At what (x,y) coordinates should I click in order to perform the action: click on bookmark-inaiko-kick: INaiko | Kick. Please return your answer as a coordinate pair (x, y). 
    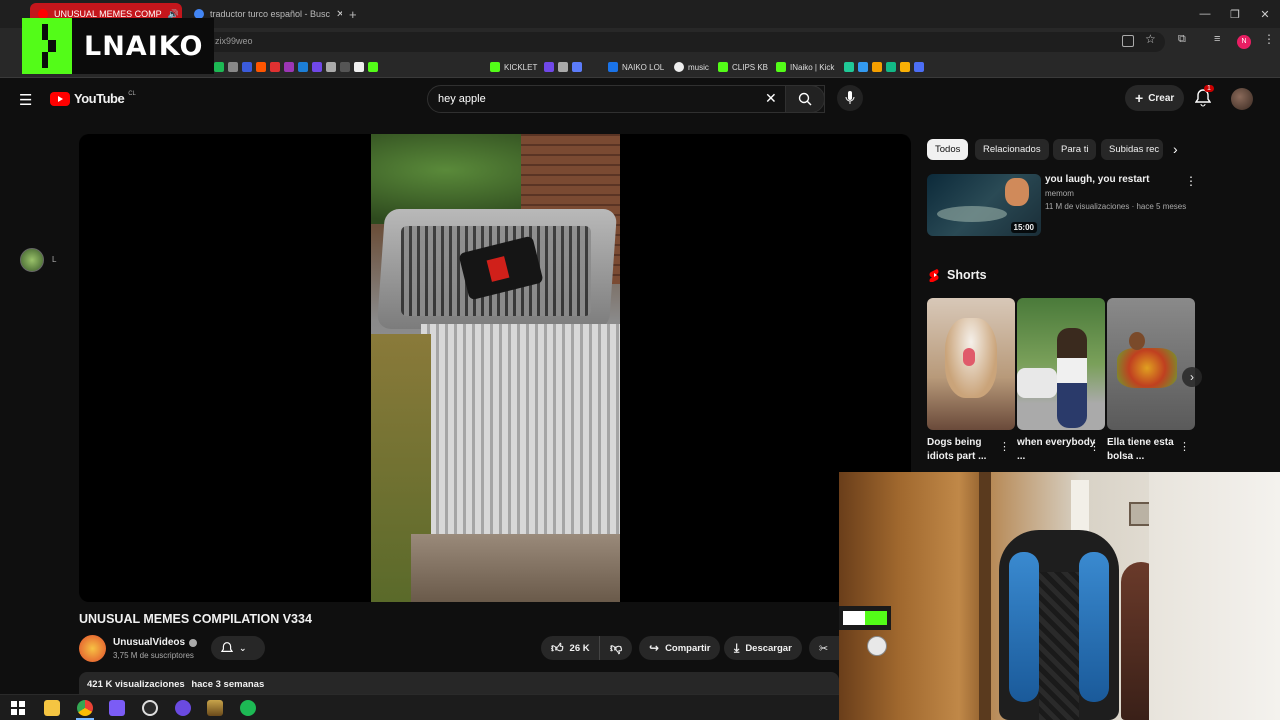
    Looking at the image, I should click on (805, 67).